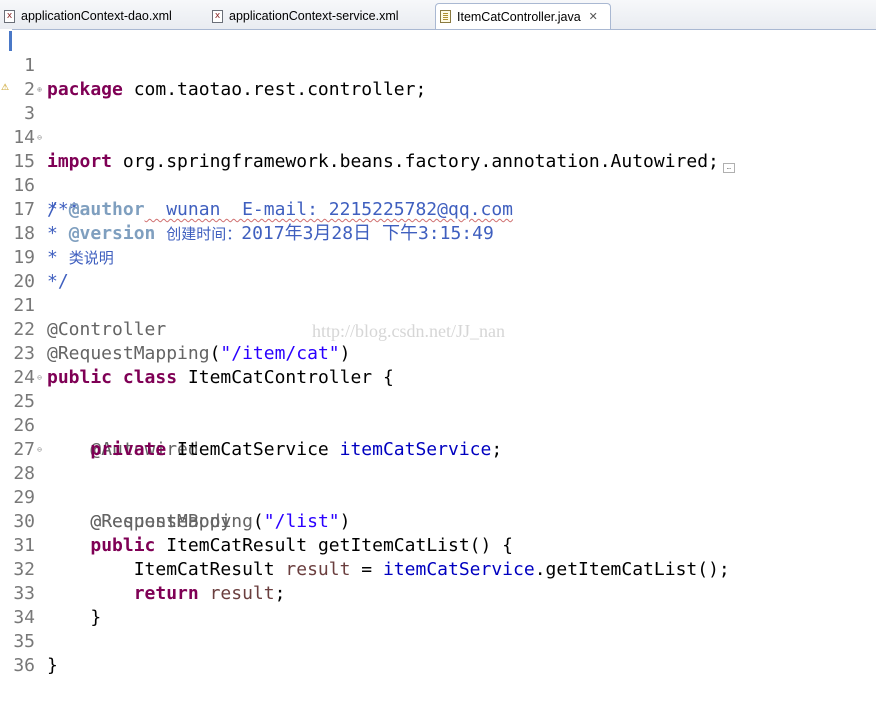  I want to click on expand-fold-icon: ⊕, so click(39, 89).